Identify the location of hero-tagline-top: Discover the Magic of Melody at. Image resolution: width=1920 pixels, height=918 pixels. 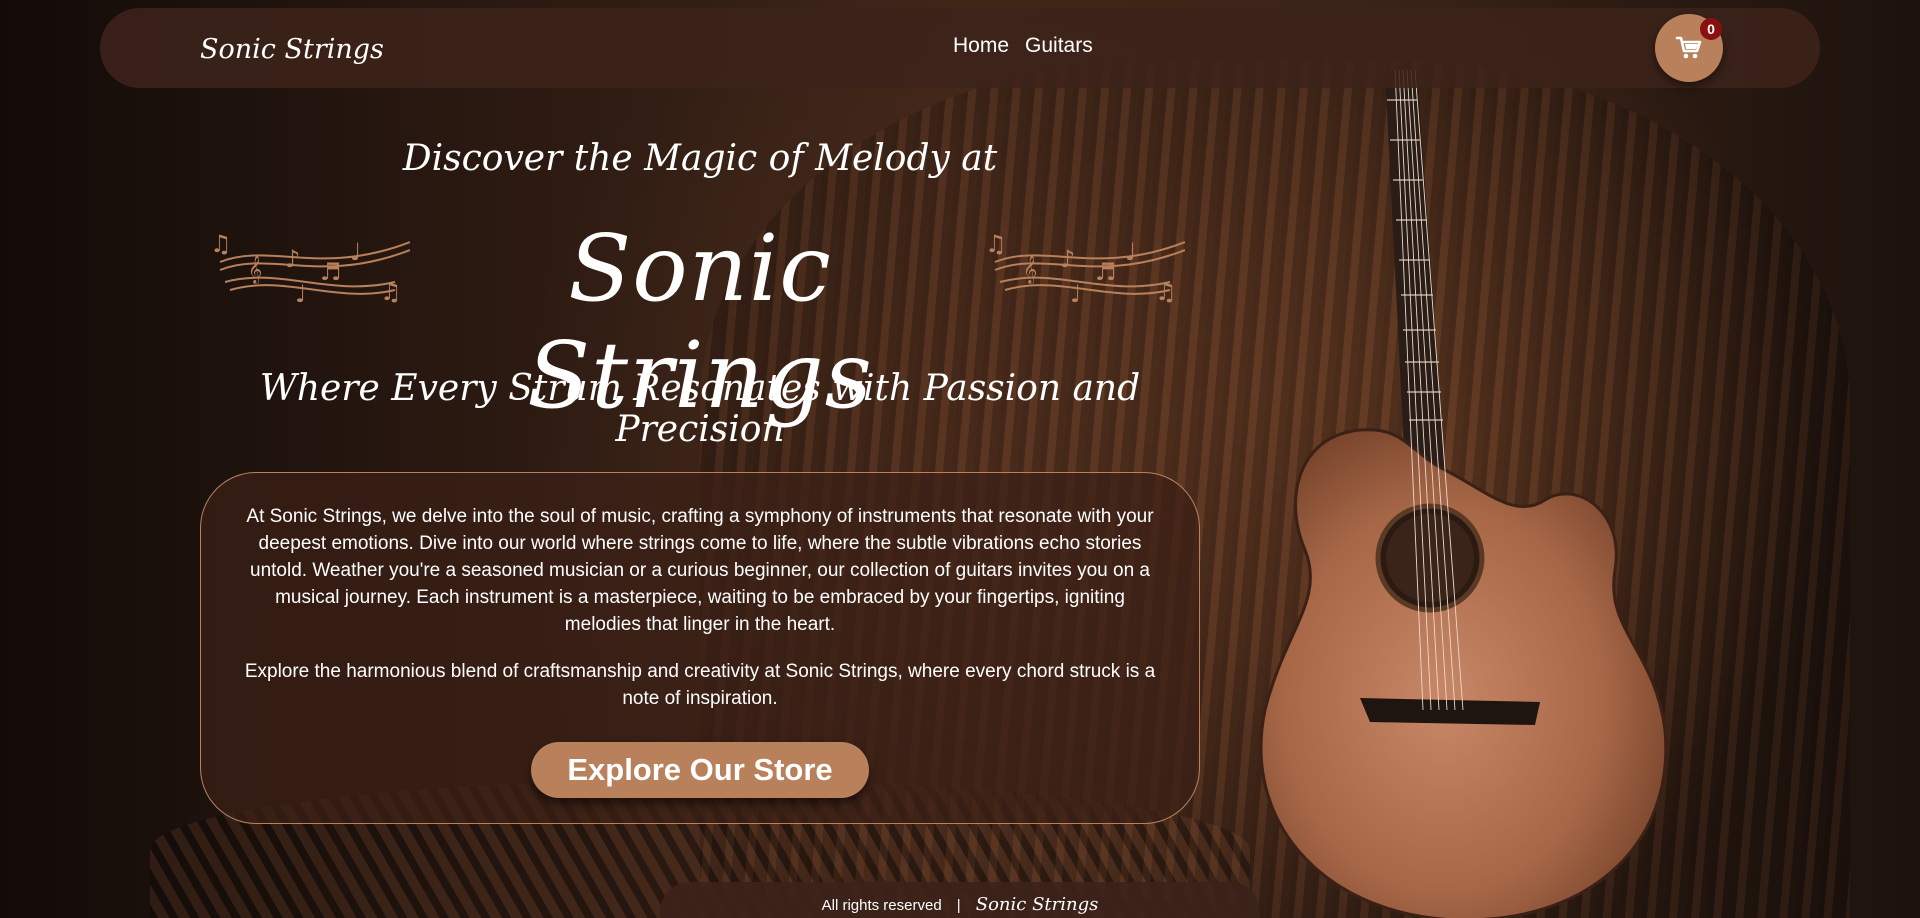
(700, 158).